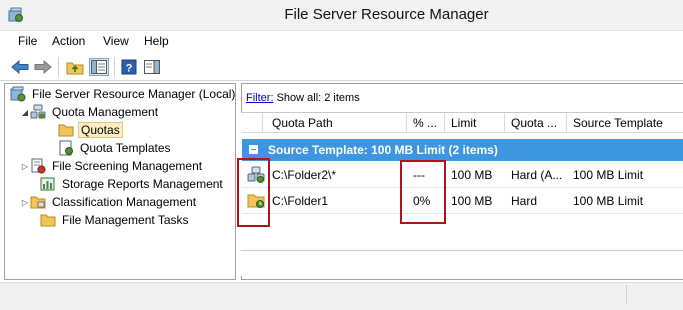 The width and height of the screenshot is (683, 310). What do you see at coordinates (20, 67) in the screenshot?
I see `back-arrow-icon` at bounding box center [20, 67].